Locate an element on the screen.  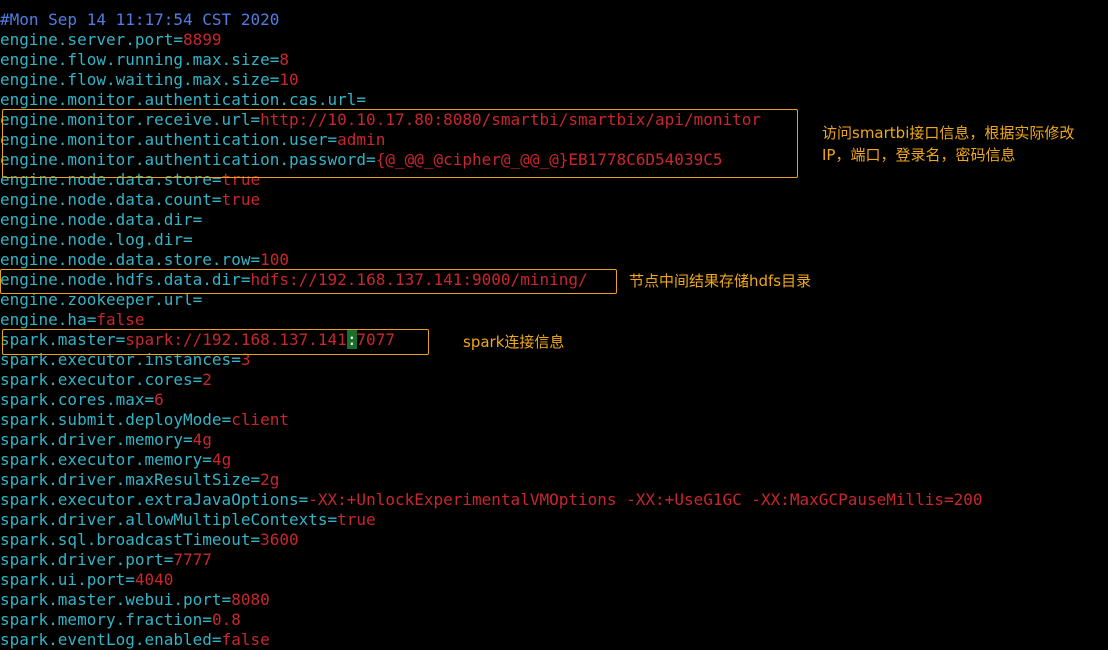
config-line: spark.executor.memory=4g is located at coordinates (115, 460).